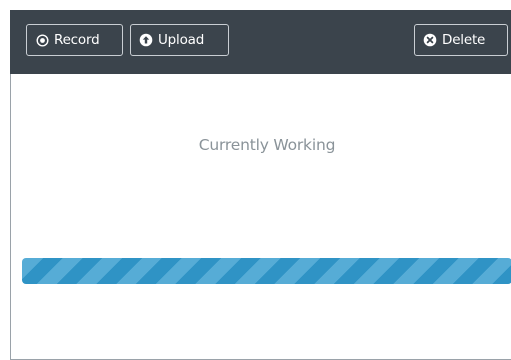  Describe the element at coordinates (42, 40) in the screenshot. I see `record-icon` at that location.